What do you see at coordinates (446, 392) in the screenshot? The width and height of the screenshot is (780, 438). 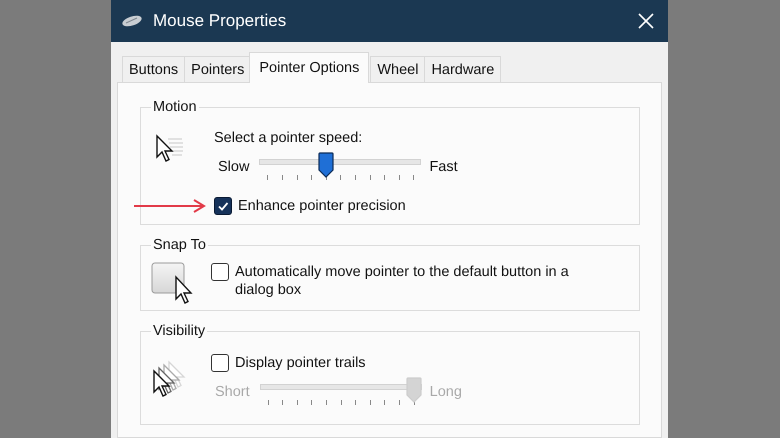 I see `slider-max-label: Long` at bounding box center [446, 392].